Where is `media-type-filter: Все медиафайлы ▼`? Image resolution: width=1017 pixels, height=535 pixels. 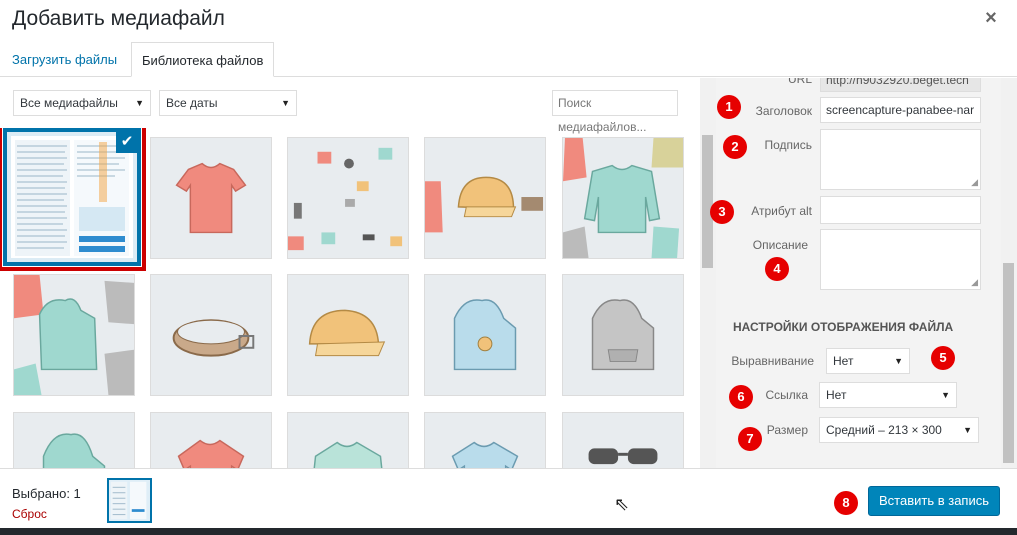 media-type-filter: Все медиафайлы ▼ is located at coordinates (82, 103).